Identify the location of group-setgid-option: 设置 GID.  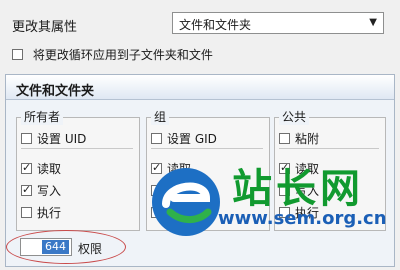
(184, 138).